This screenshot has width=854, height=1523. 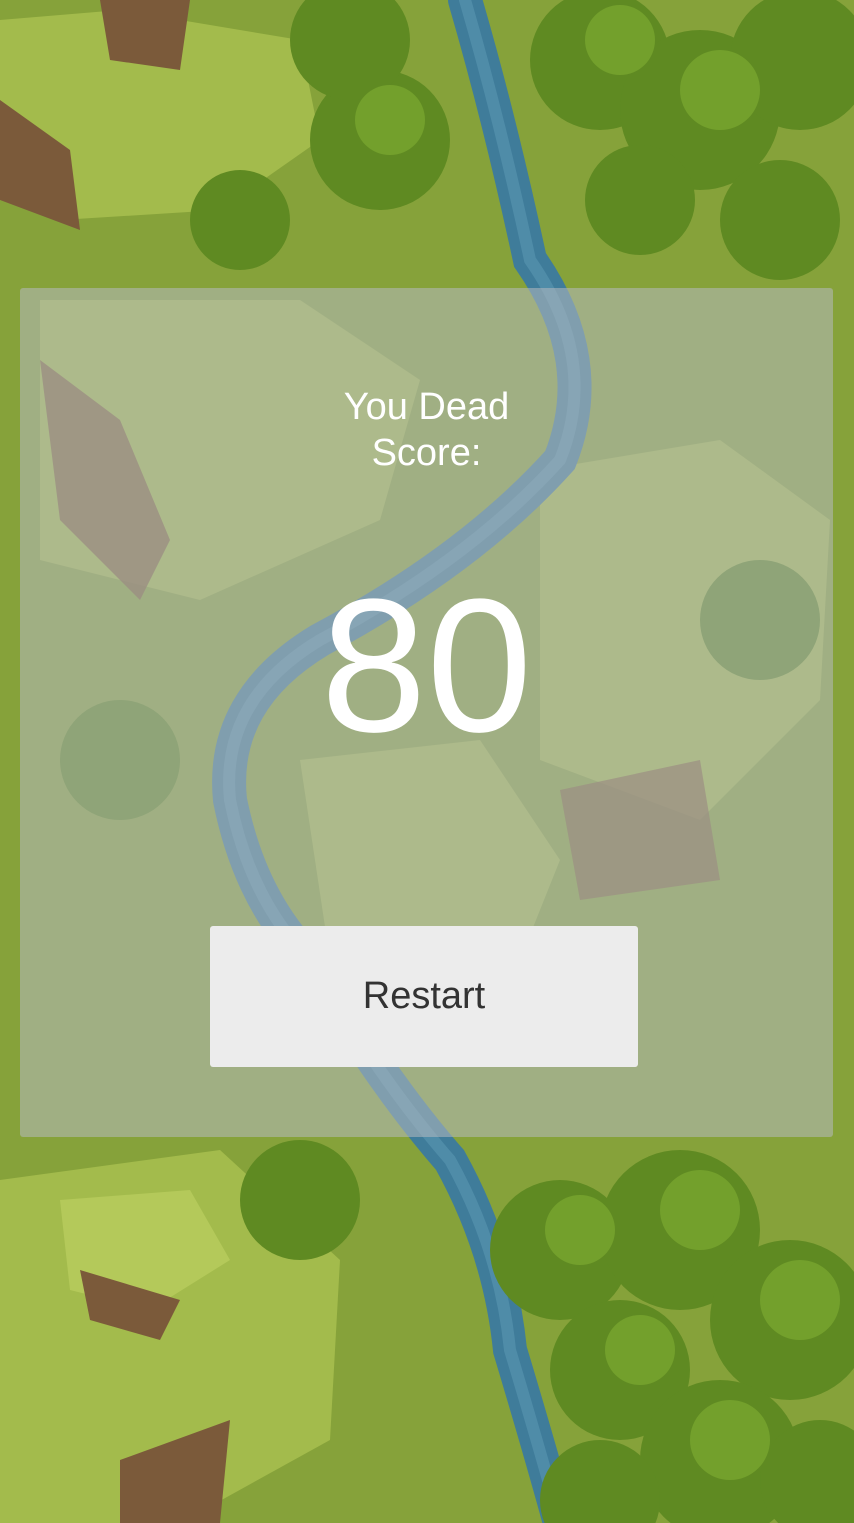 What do you see at coordinates (426, 666) in the screenshot?
I see `score-value: 80` at bounding box center [426, 666].